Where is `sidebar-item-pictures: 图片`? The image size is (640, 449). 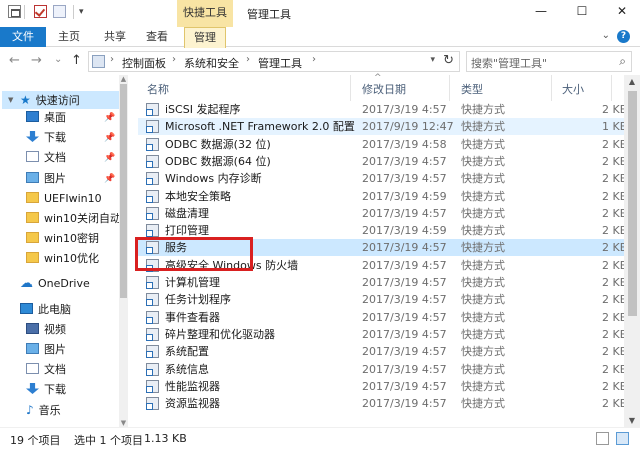
sidebar-item-pictures: 图片 is located at coordinates (46, 179).